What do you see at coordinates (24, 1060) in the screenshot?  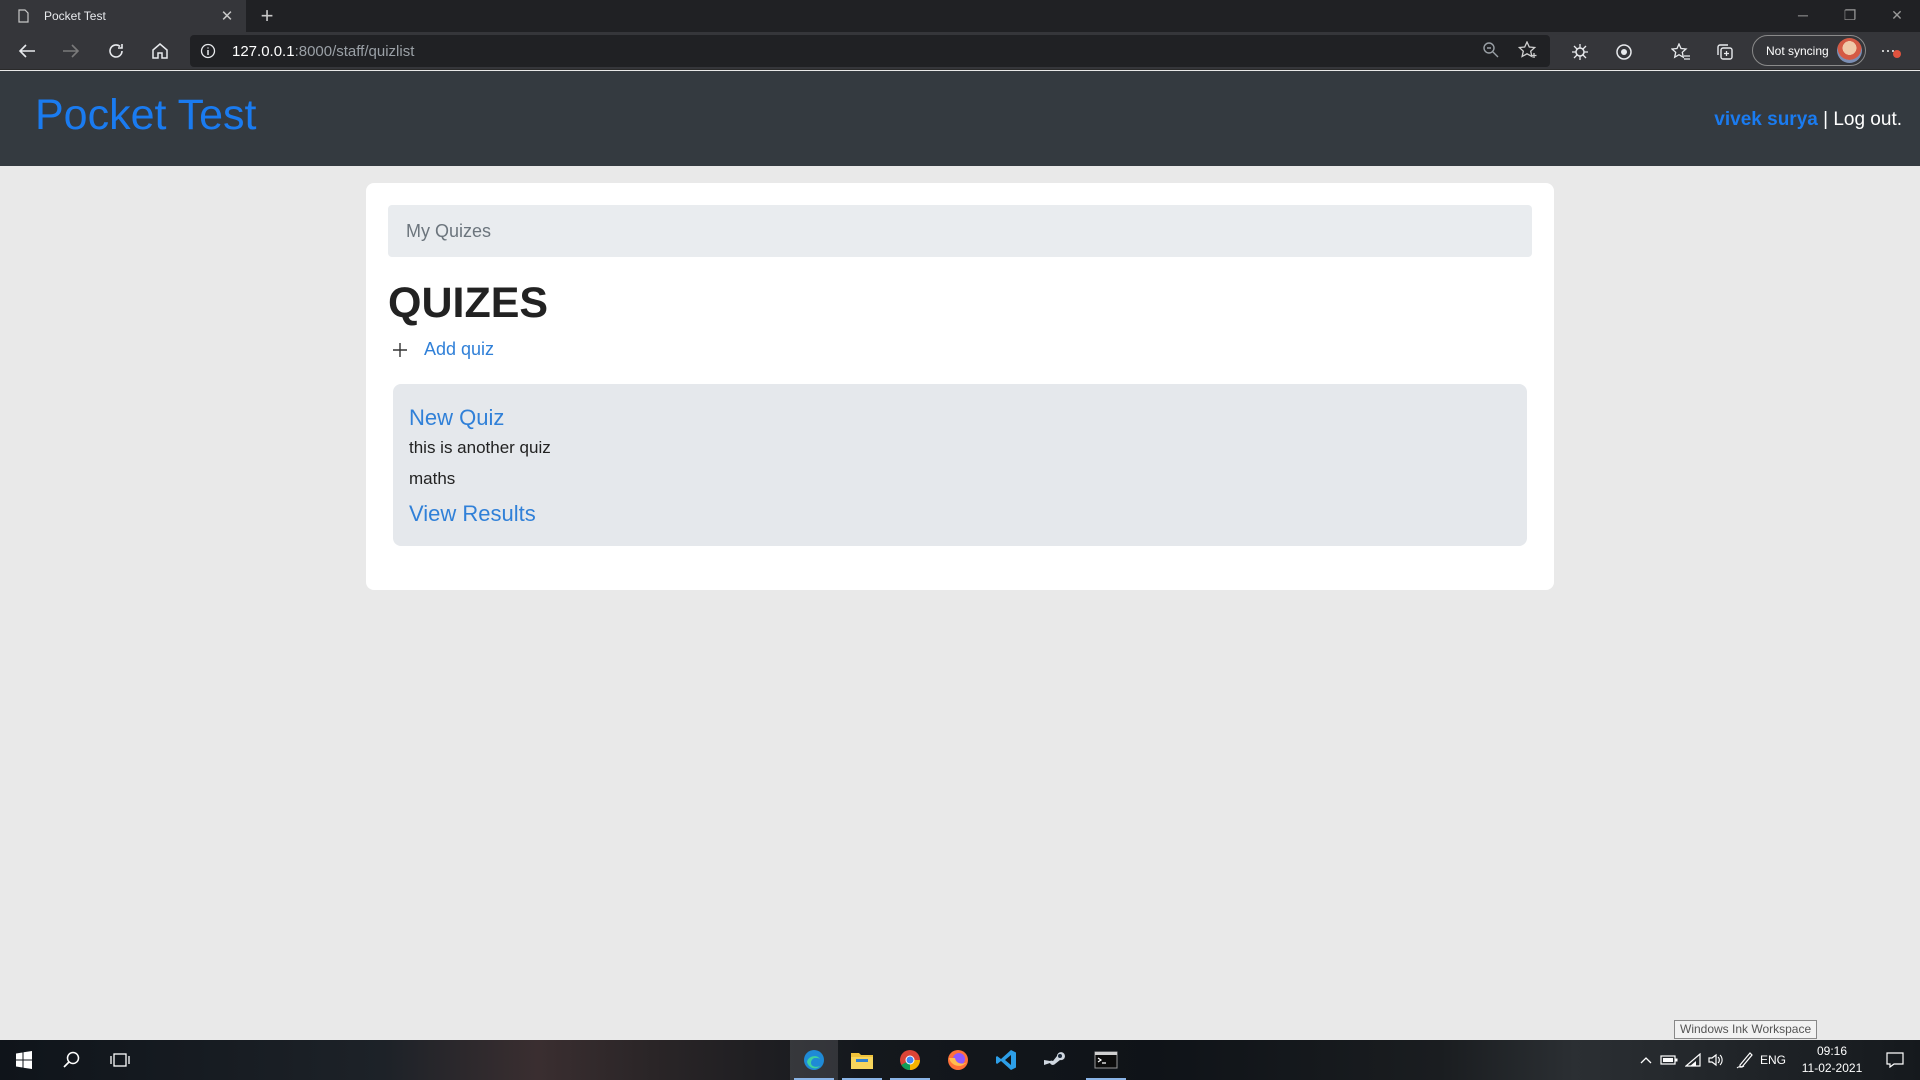 I see `start-button` at bounding box center [24, 1060].